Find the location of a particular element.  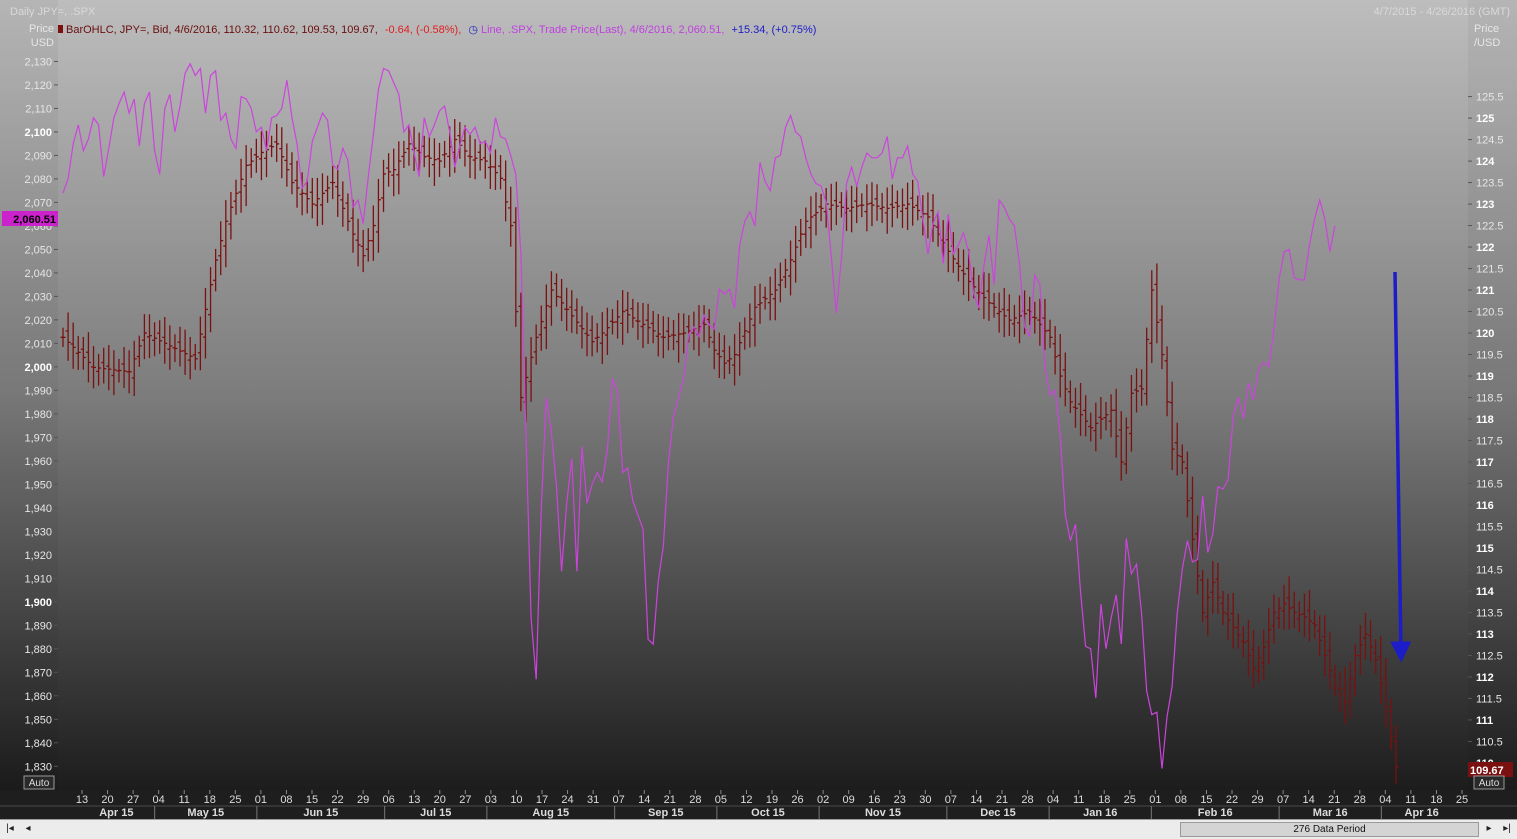

right-auto-label: Auto is located at coordinates (1489, 783).